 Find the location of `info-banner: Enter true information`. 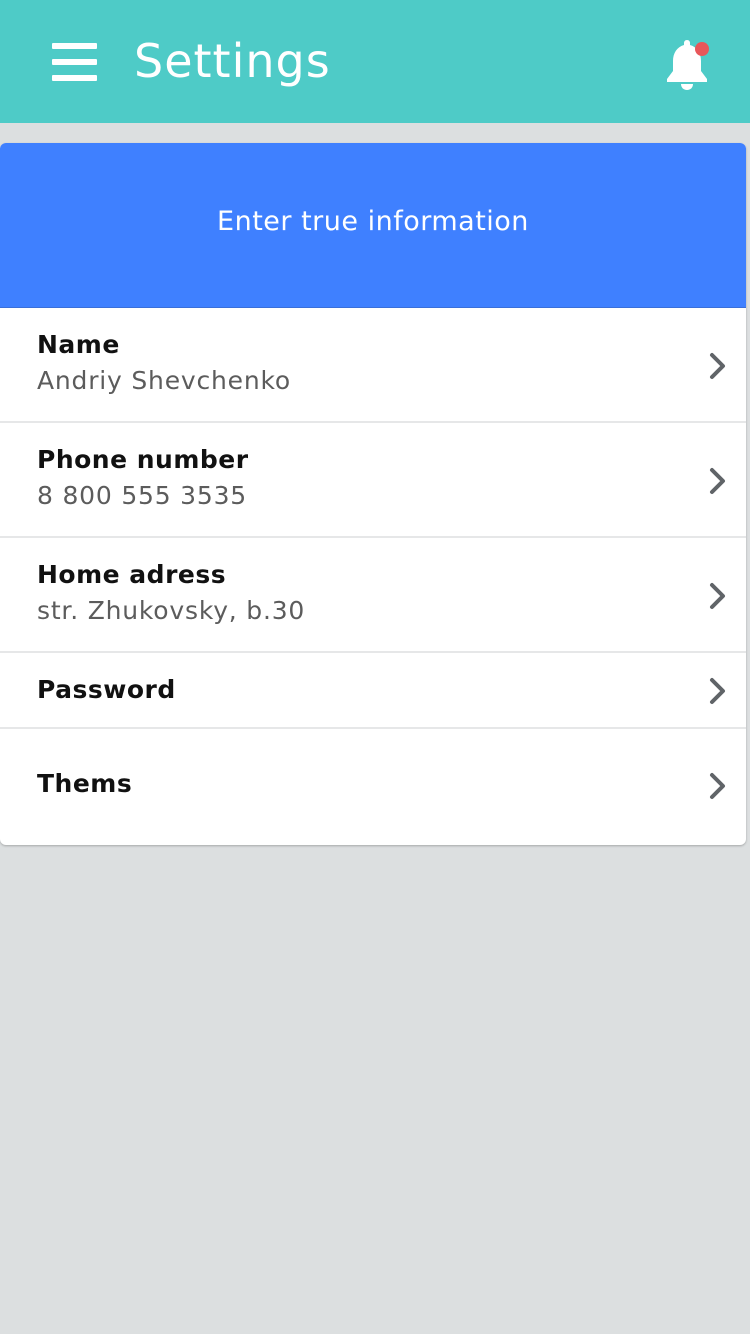

info-banner: Enter true information is located at coordinates (373, 225).